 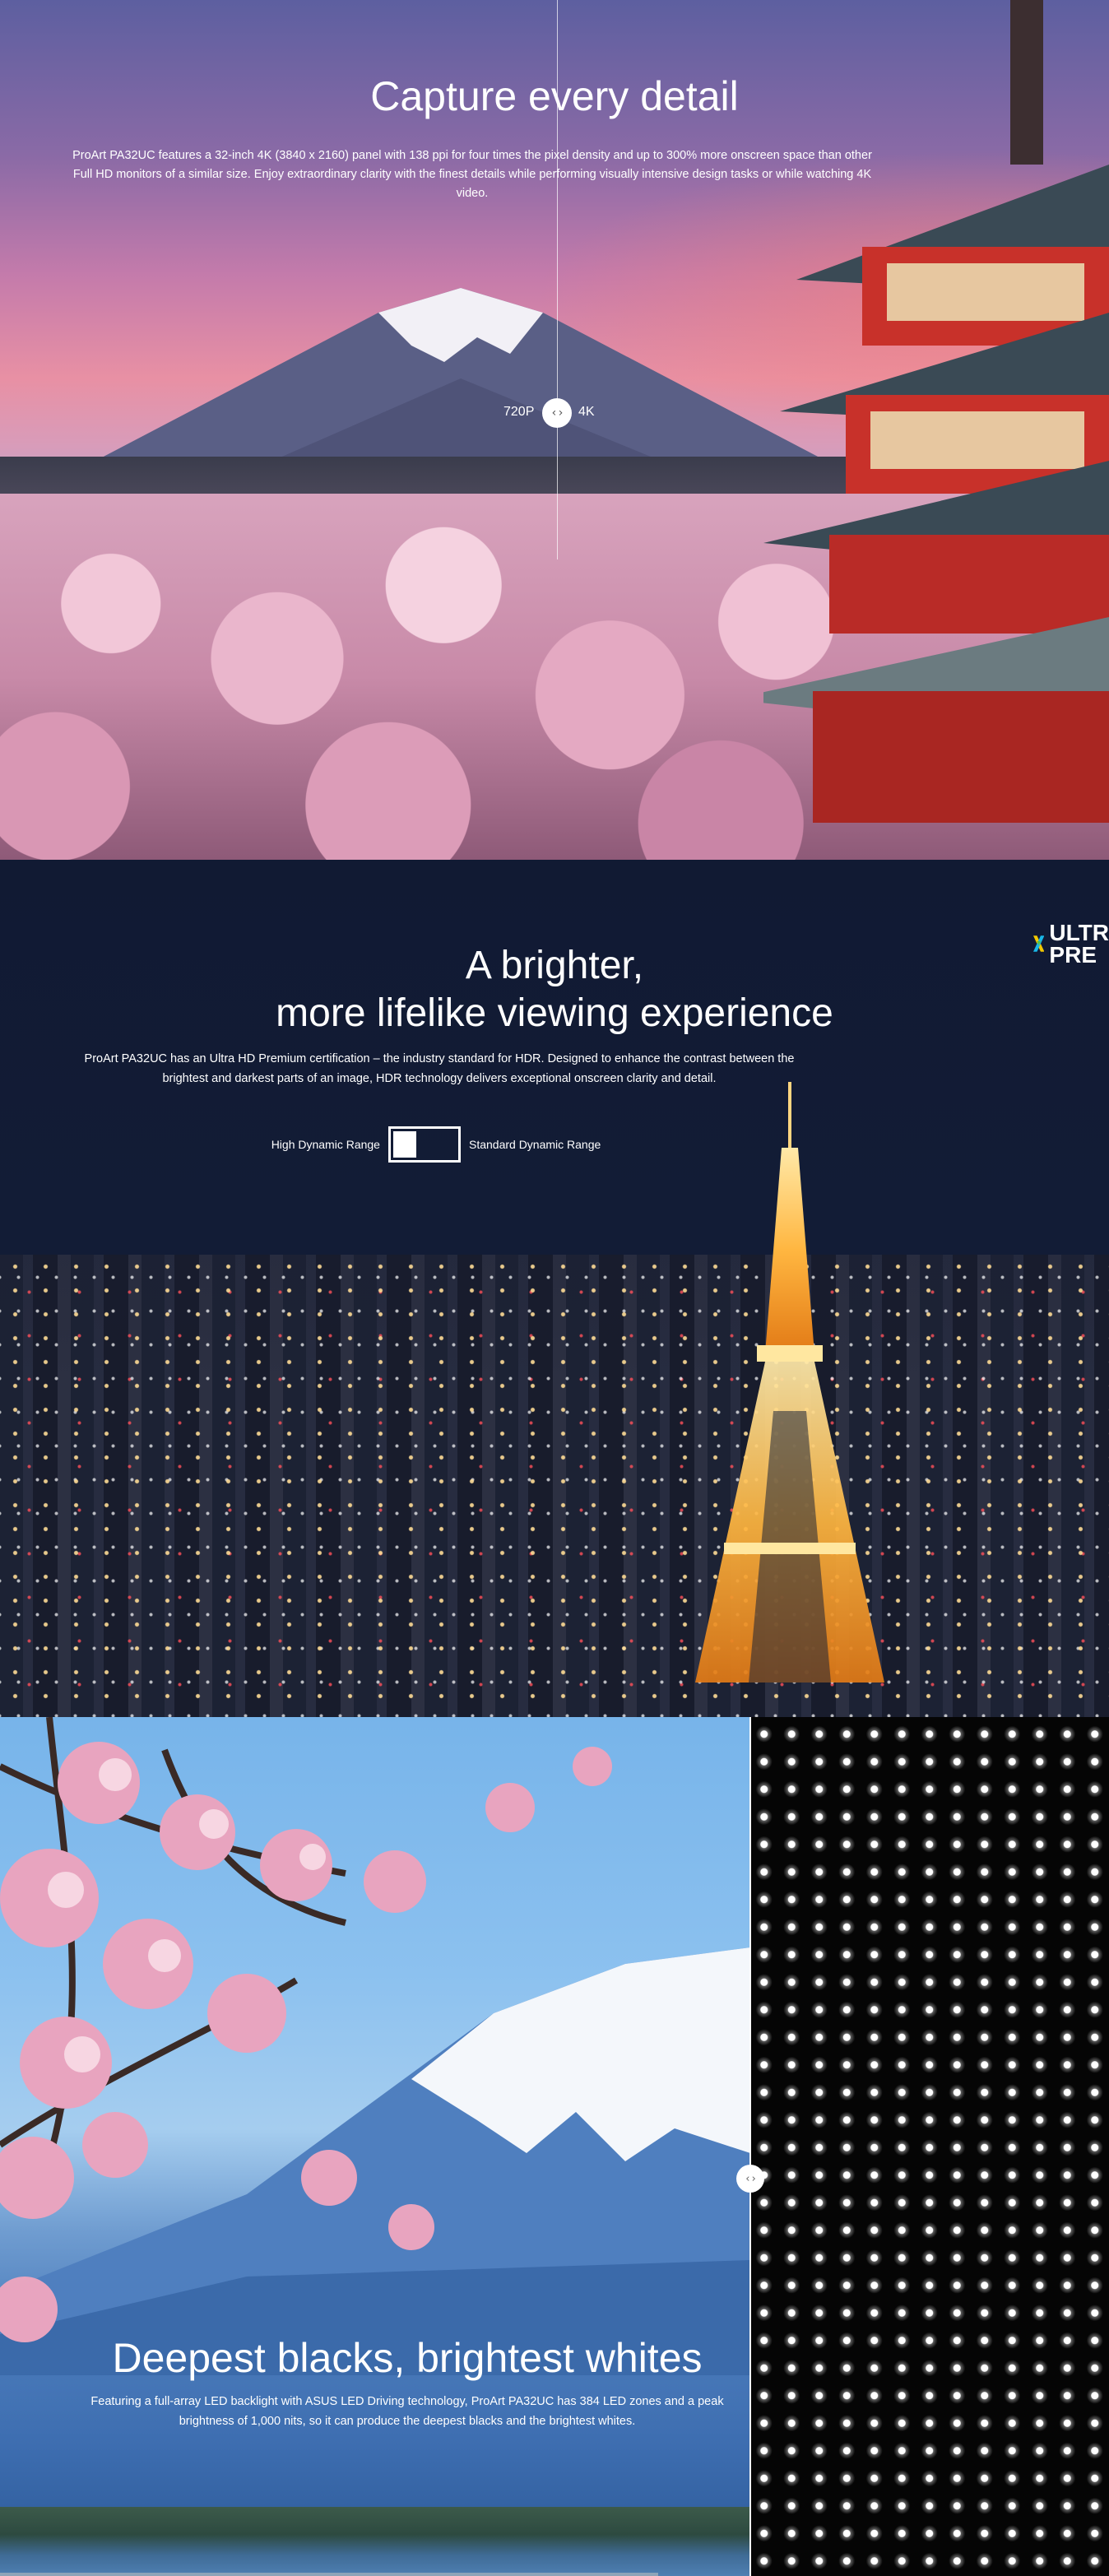 I want to click on ultra-hd-premium-logo: ULTR PRE, so click(x=1071, y=943).